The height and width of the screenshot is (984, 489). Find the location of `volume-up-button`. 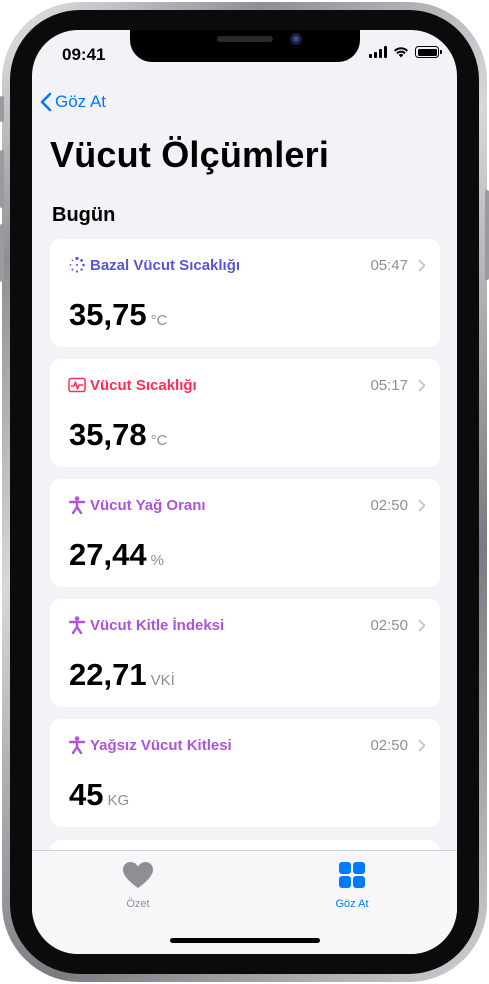

volume-up-button is located at coordinates (2, 179).